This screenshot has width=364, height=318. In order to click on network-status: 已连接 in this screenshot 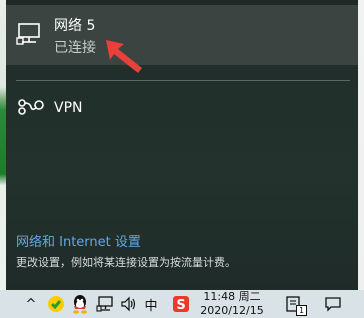, I will do `click(75, 48)`.